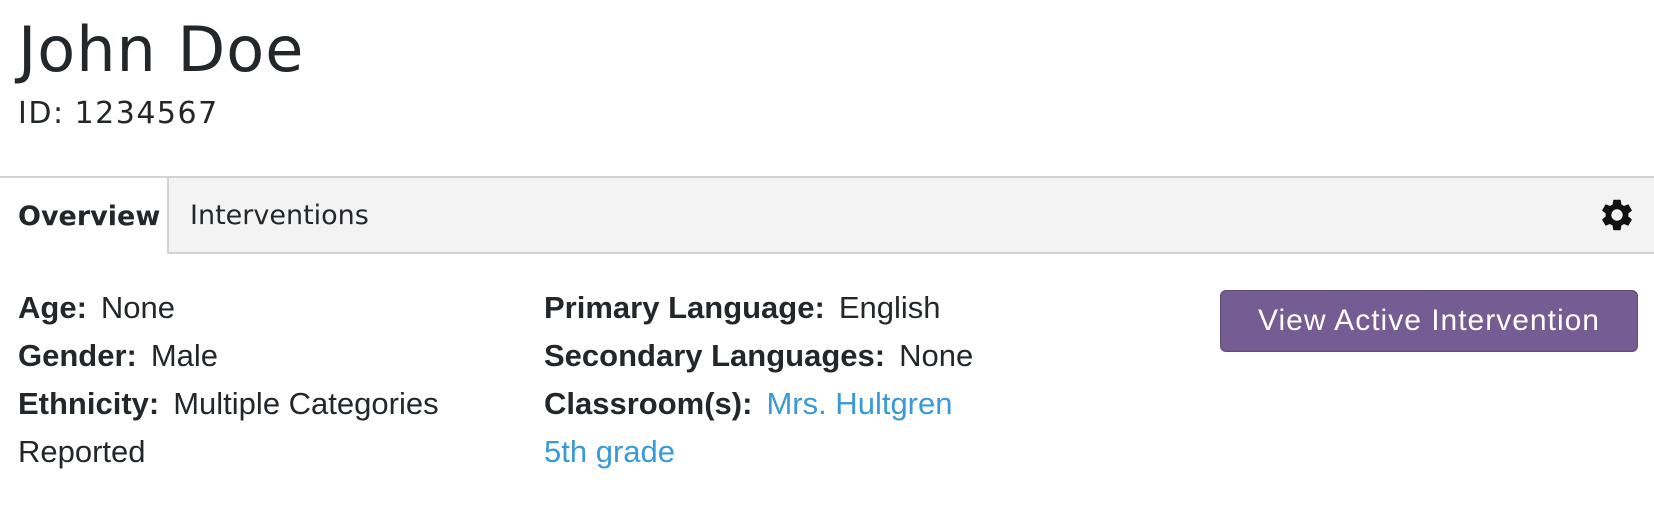 Image resolution: width=1654 pixels, height=518 pixels. I want to click on gender-row: Gender: Male, so click(253, 356).